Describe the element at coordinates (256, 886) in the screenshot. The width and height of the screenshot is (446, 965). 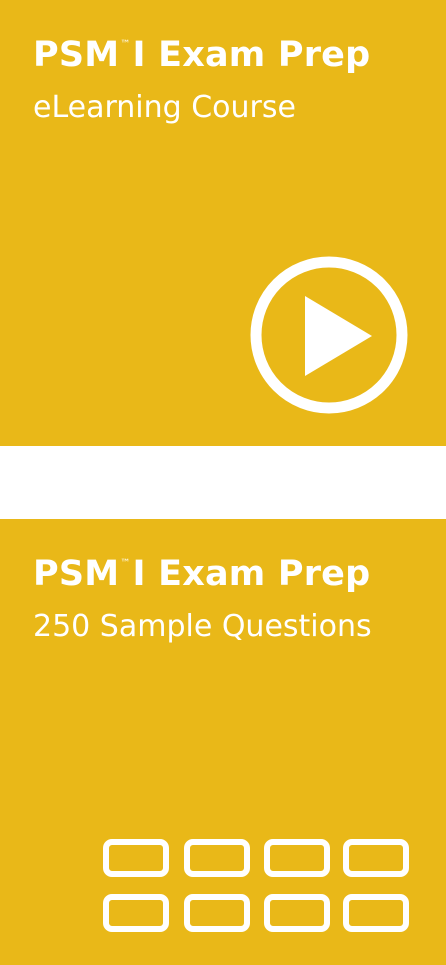
I see `question-grid-icon` at that location.